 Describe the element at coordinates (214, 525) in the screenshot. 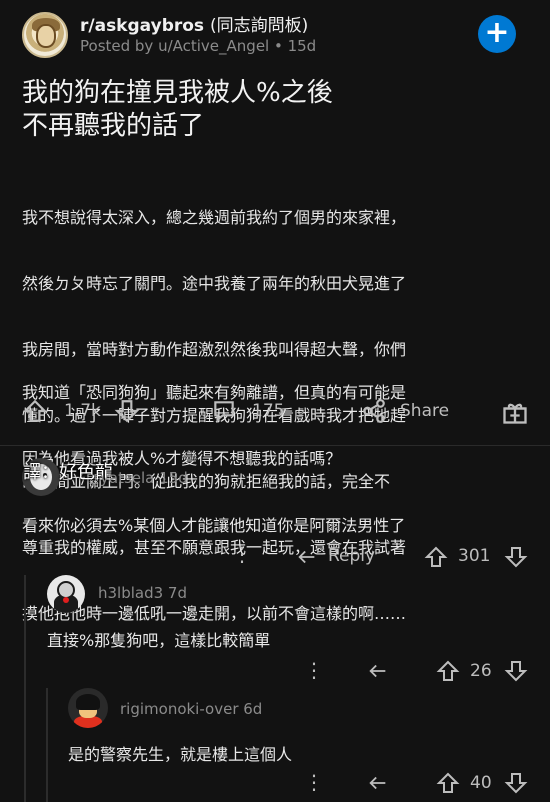

I see `comment-text: 看來你必須去%某個人才能讓他知道你是阿爾法男性了` at that location.